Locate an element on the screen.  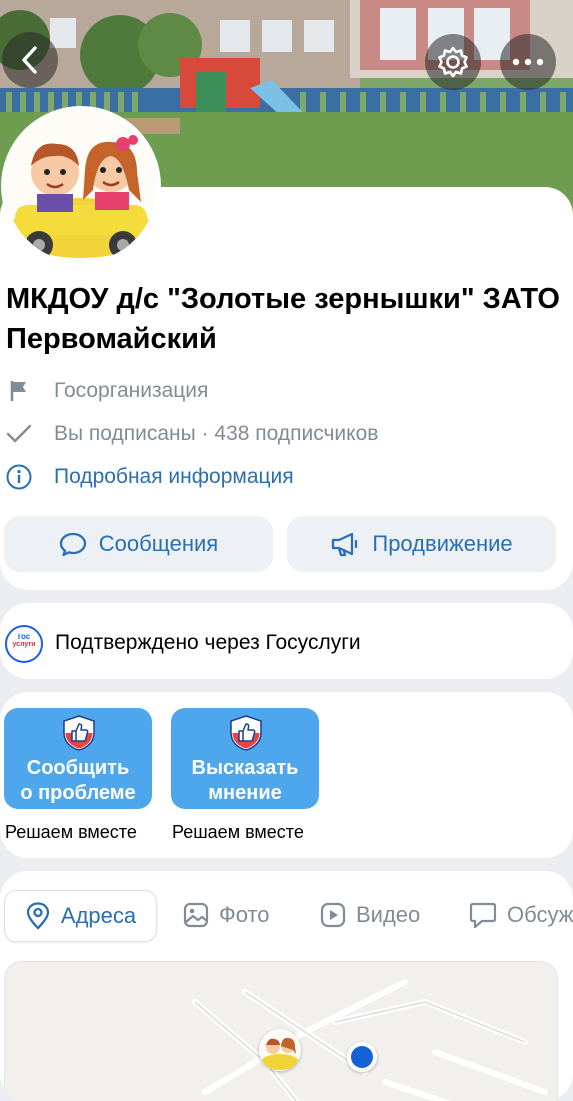
tab-discussions-label: Обсуждения is located at coordinates (540, 914).